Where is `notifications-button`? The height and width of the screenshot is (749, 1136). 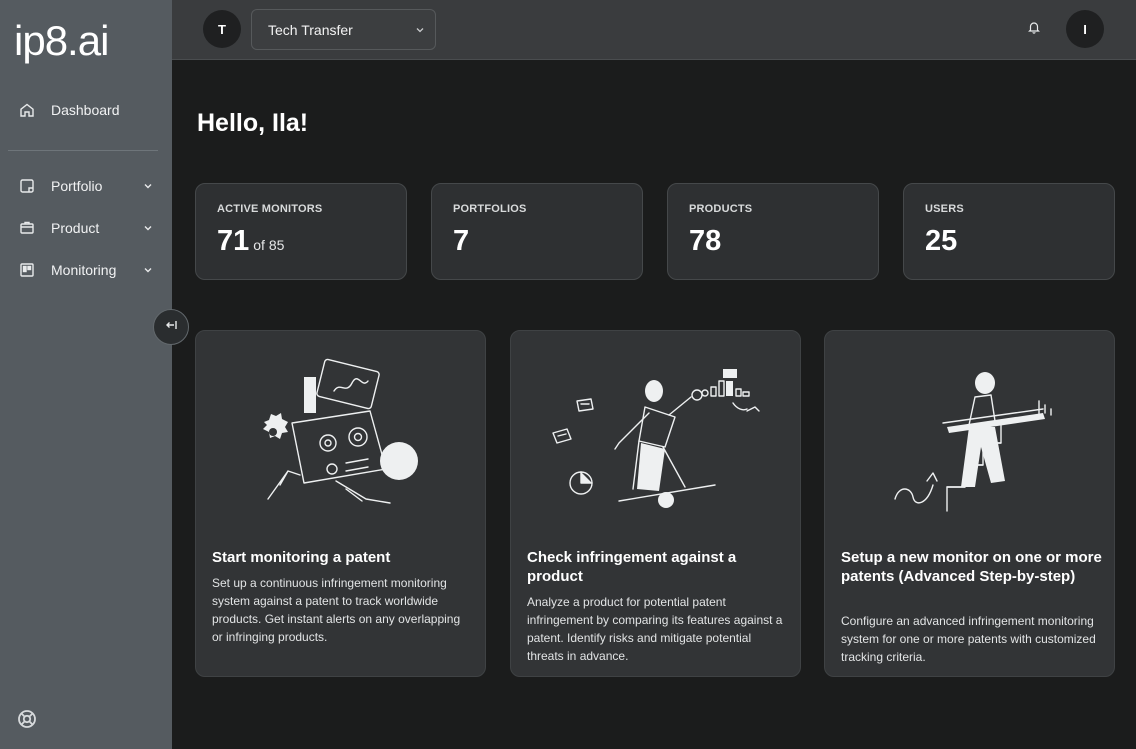 notifications-button is located at coordinates (1034, 29).